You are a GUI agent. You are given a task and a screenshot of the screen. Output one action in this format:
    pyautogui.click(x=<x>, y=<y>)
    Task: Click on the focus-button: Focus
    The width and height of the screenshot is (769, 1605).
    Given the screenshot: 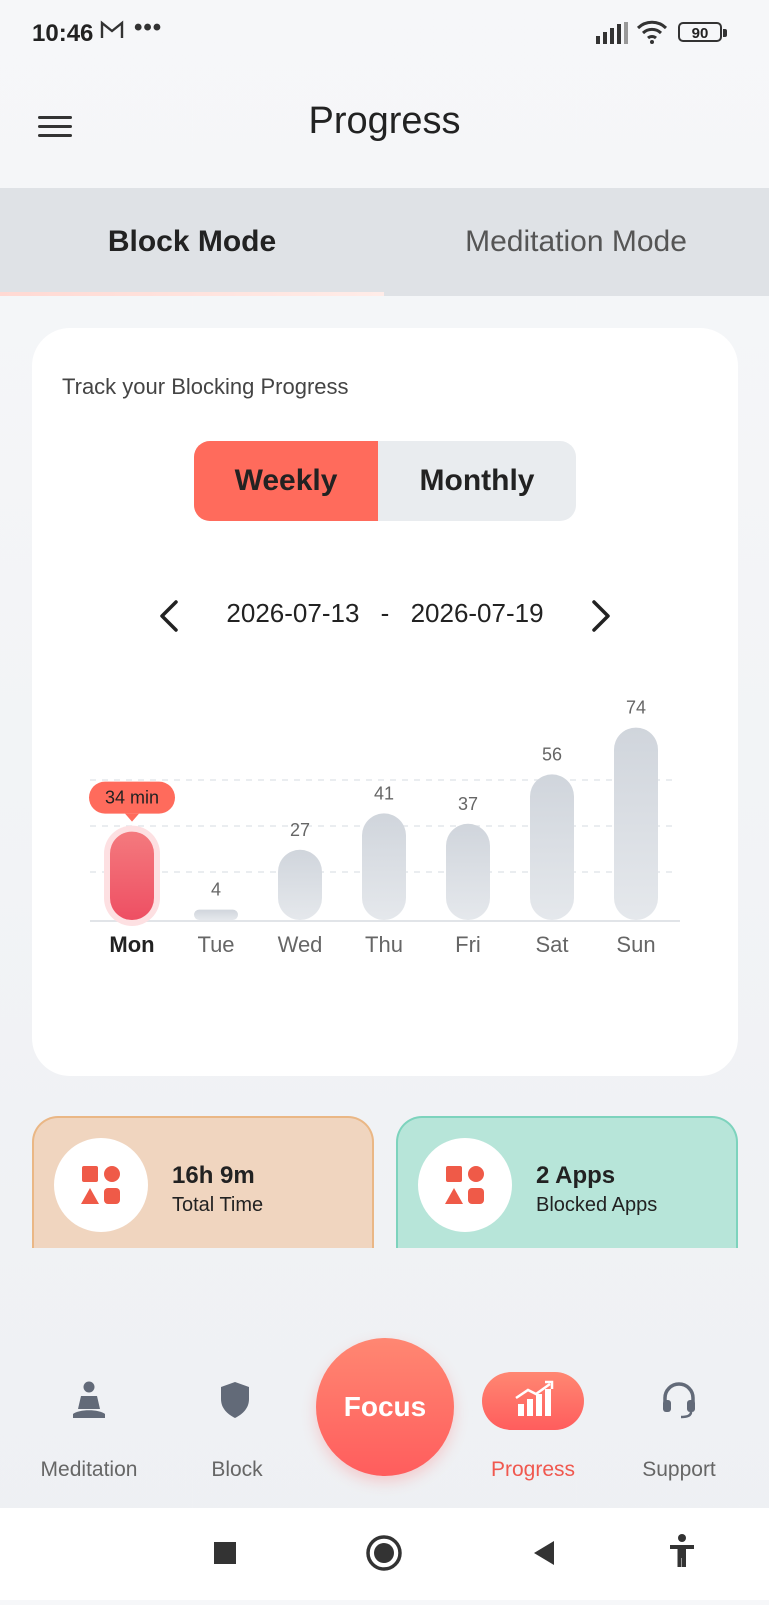 What is the action you would take?
    pyautogui.click(x=385, y=1407)
    